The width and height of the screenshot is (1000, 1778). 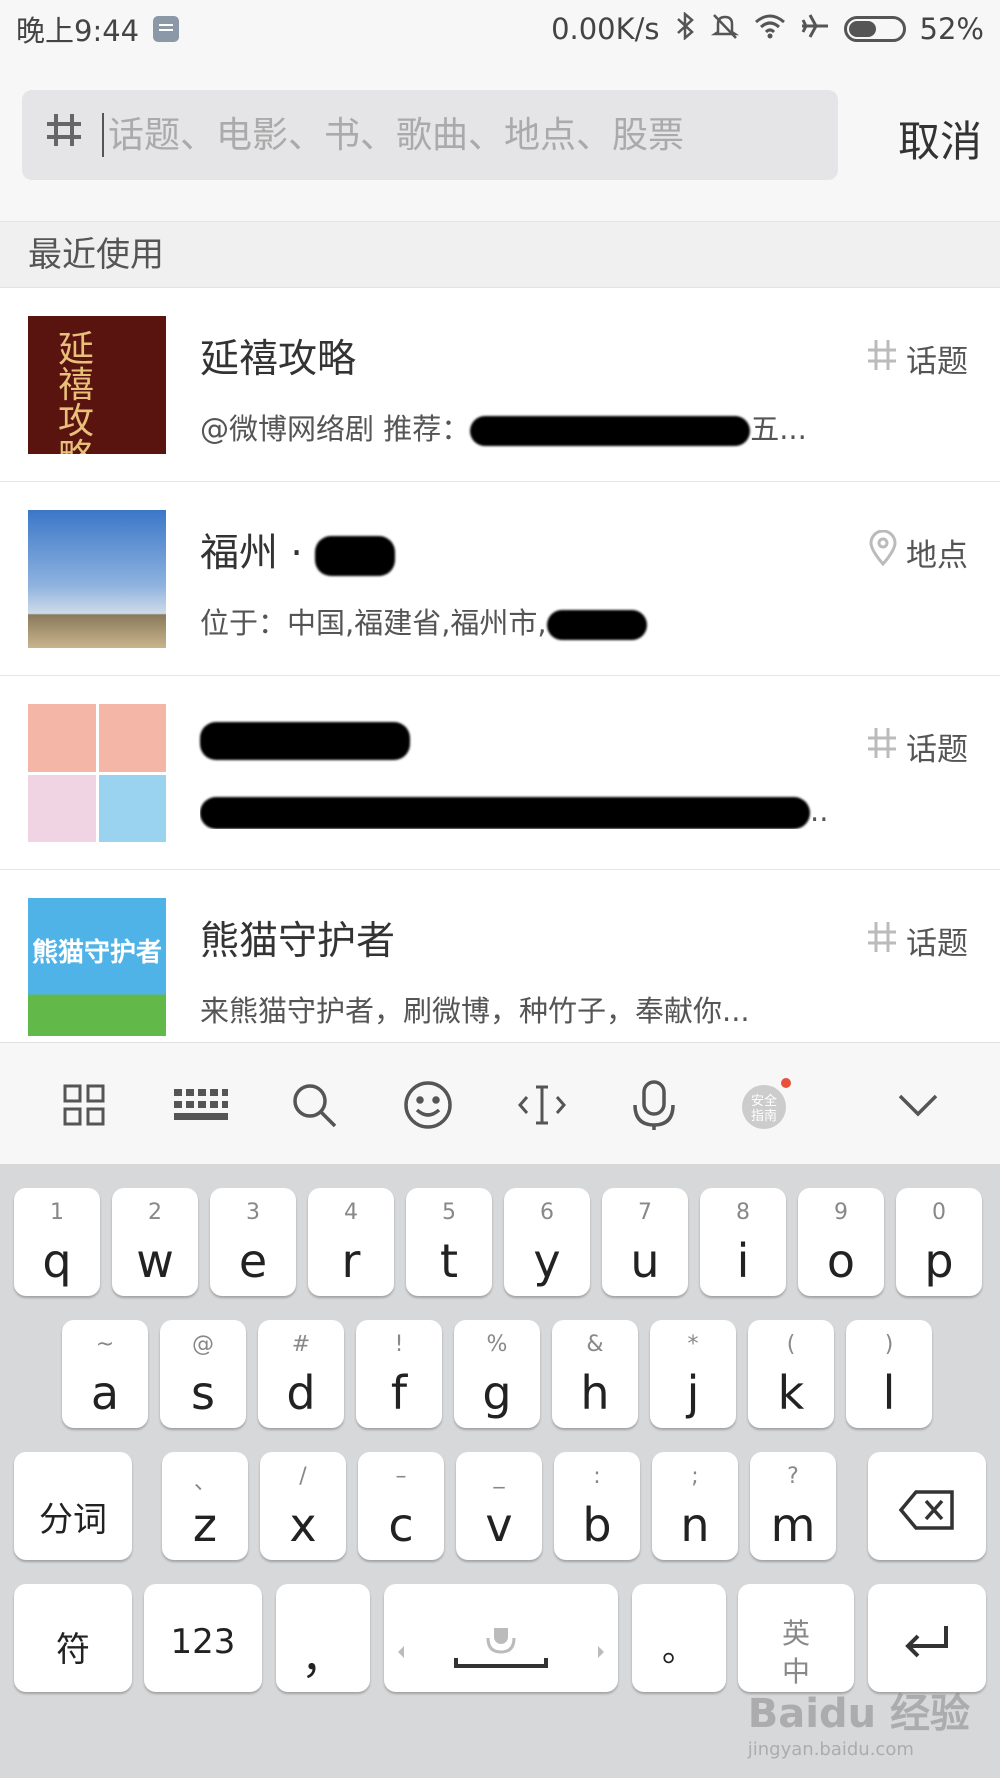 What do you see at coordinates (298, 941) in the screenshot?
I see `item-title: 熊猫守护者` at bounding box center [298, 941].